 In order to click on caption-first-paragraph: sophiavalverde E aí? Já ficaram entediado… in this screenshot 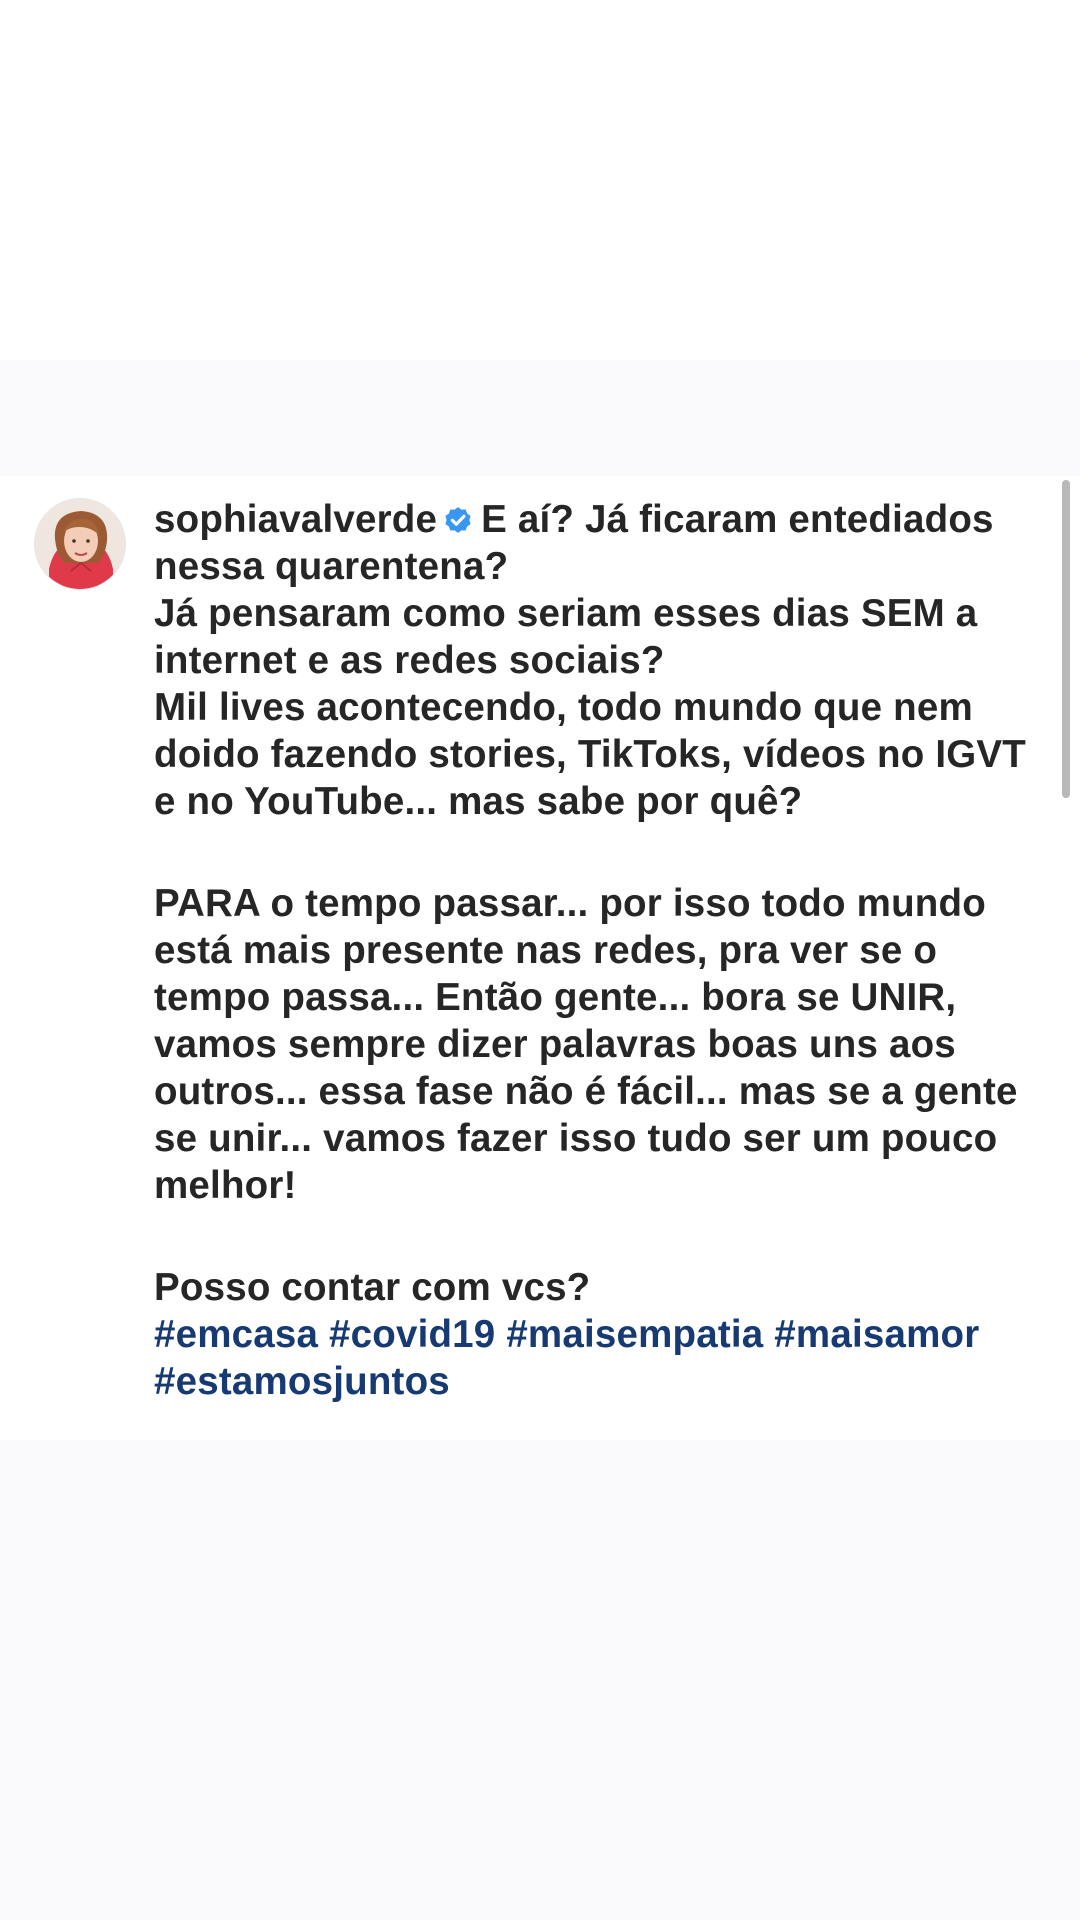, I will do `click(594, 543)`.